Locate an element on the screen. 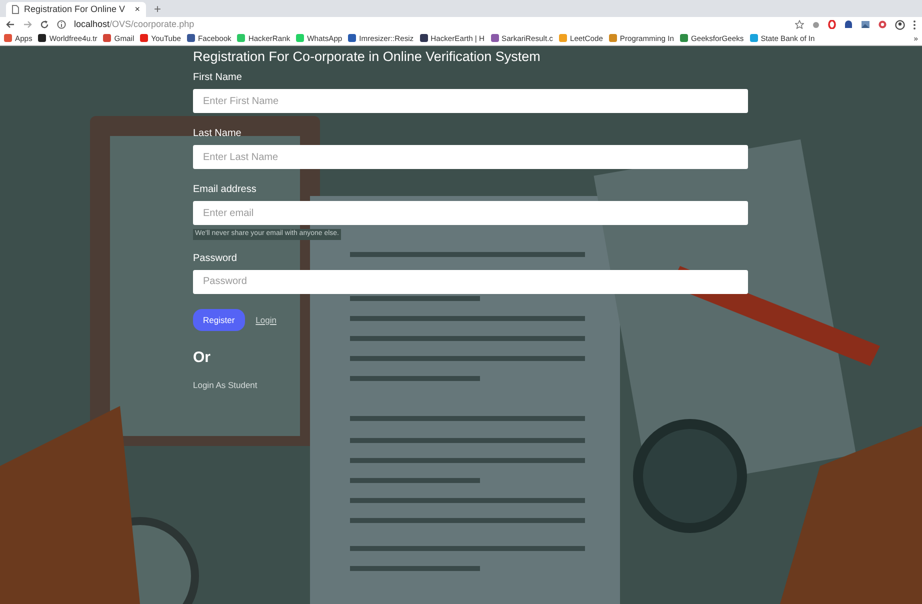 This screenshot has height=604, width=922. input-field: Enter email is located at coordinates (470, 213).